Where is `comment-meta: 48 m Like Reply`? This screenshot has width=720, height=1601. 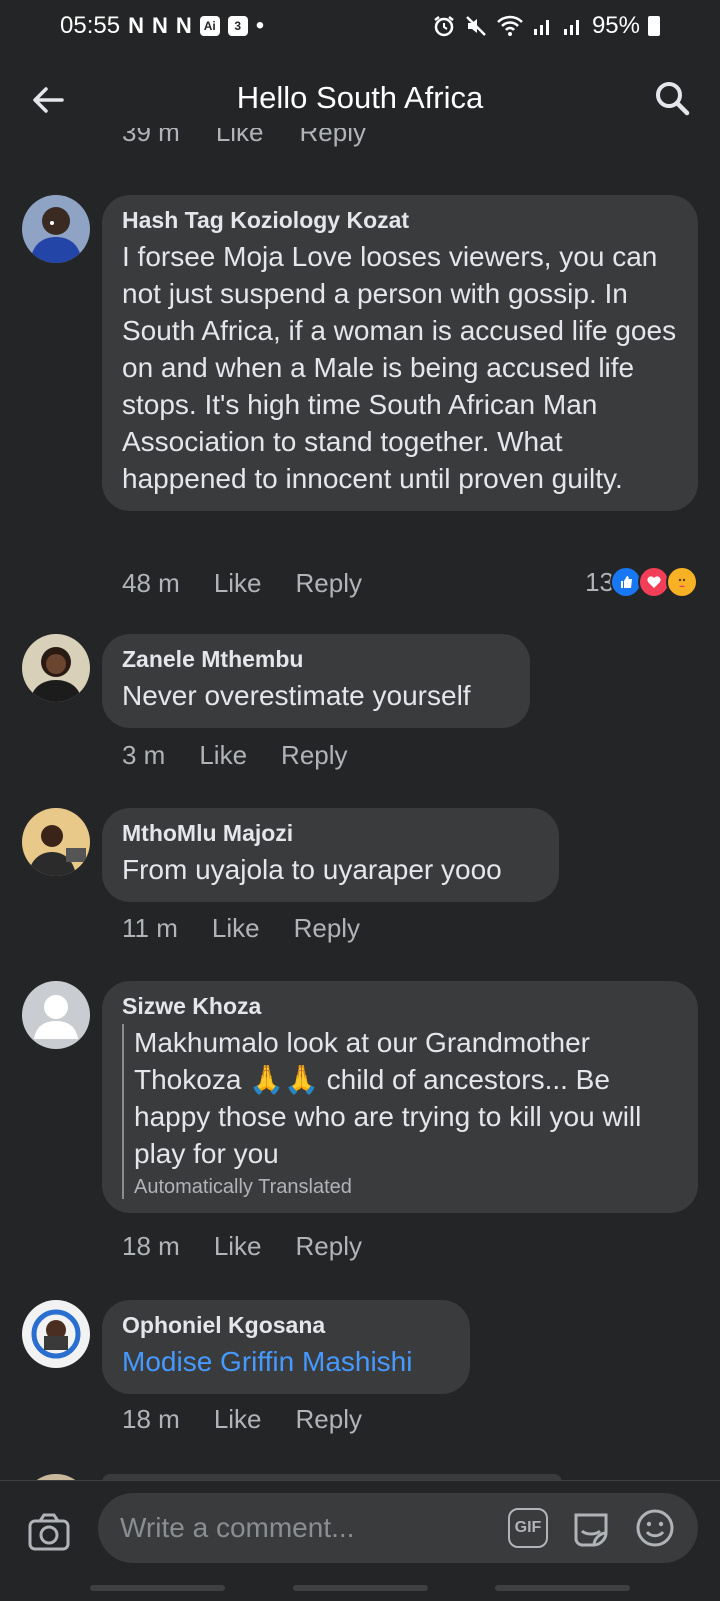 comment-meta: 48 m Like Reply is located at coordinates (242, 583).